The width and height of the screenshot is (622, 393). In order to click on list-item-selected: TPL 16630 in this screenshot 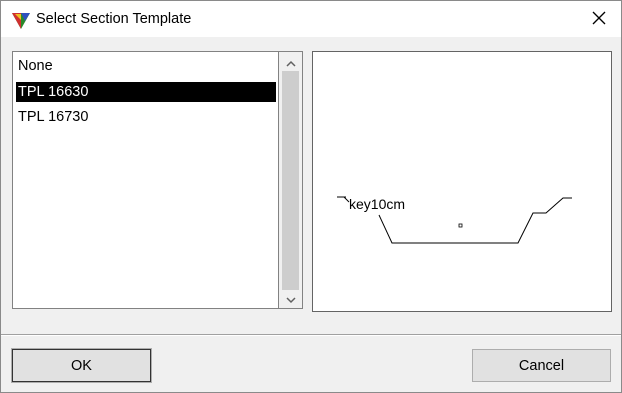, I will do `click(146, 92)`.